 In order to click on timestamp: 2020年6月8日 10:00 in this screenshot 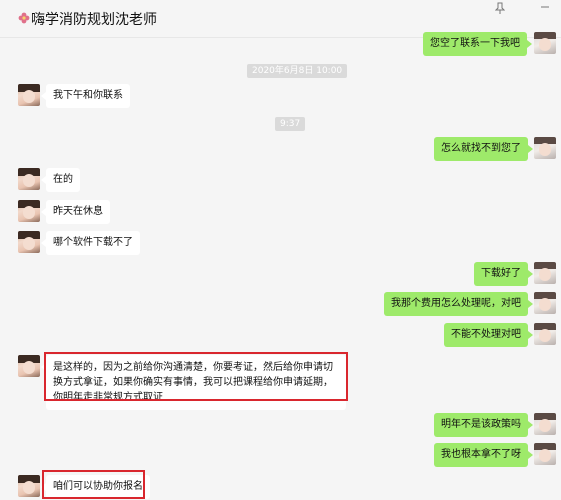, I will do `click(297, 71)`.